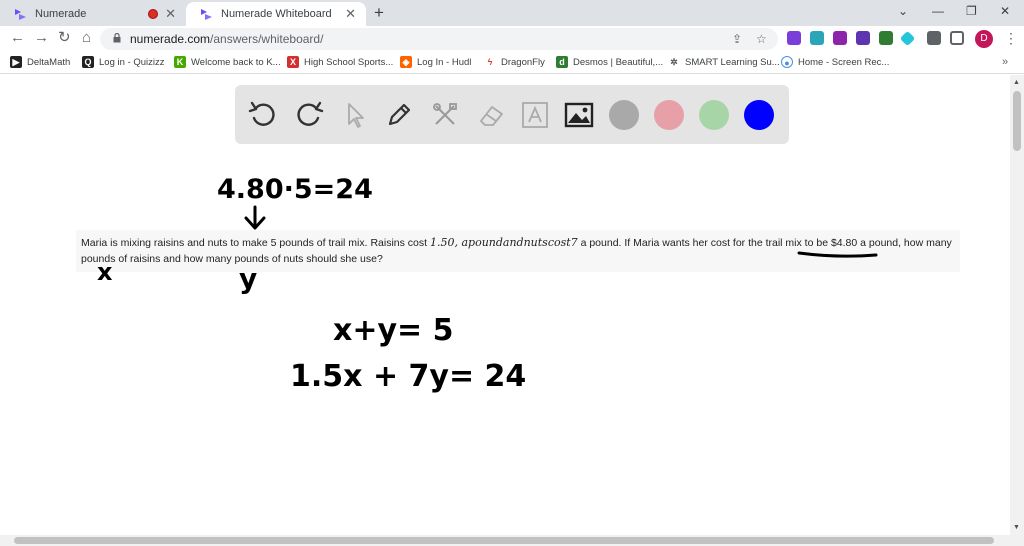 This screenshot has height=546, width=1024. What do you see at coordinates (408, 376) in the screenshot?
I see `handwritten-eq2: 1.5x + 7y= 24` at bounding box center [408, 376].